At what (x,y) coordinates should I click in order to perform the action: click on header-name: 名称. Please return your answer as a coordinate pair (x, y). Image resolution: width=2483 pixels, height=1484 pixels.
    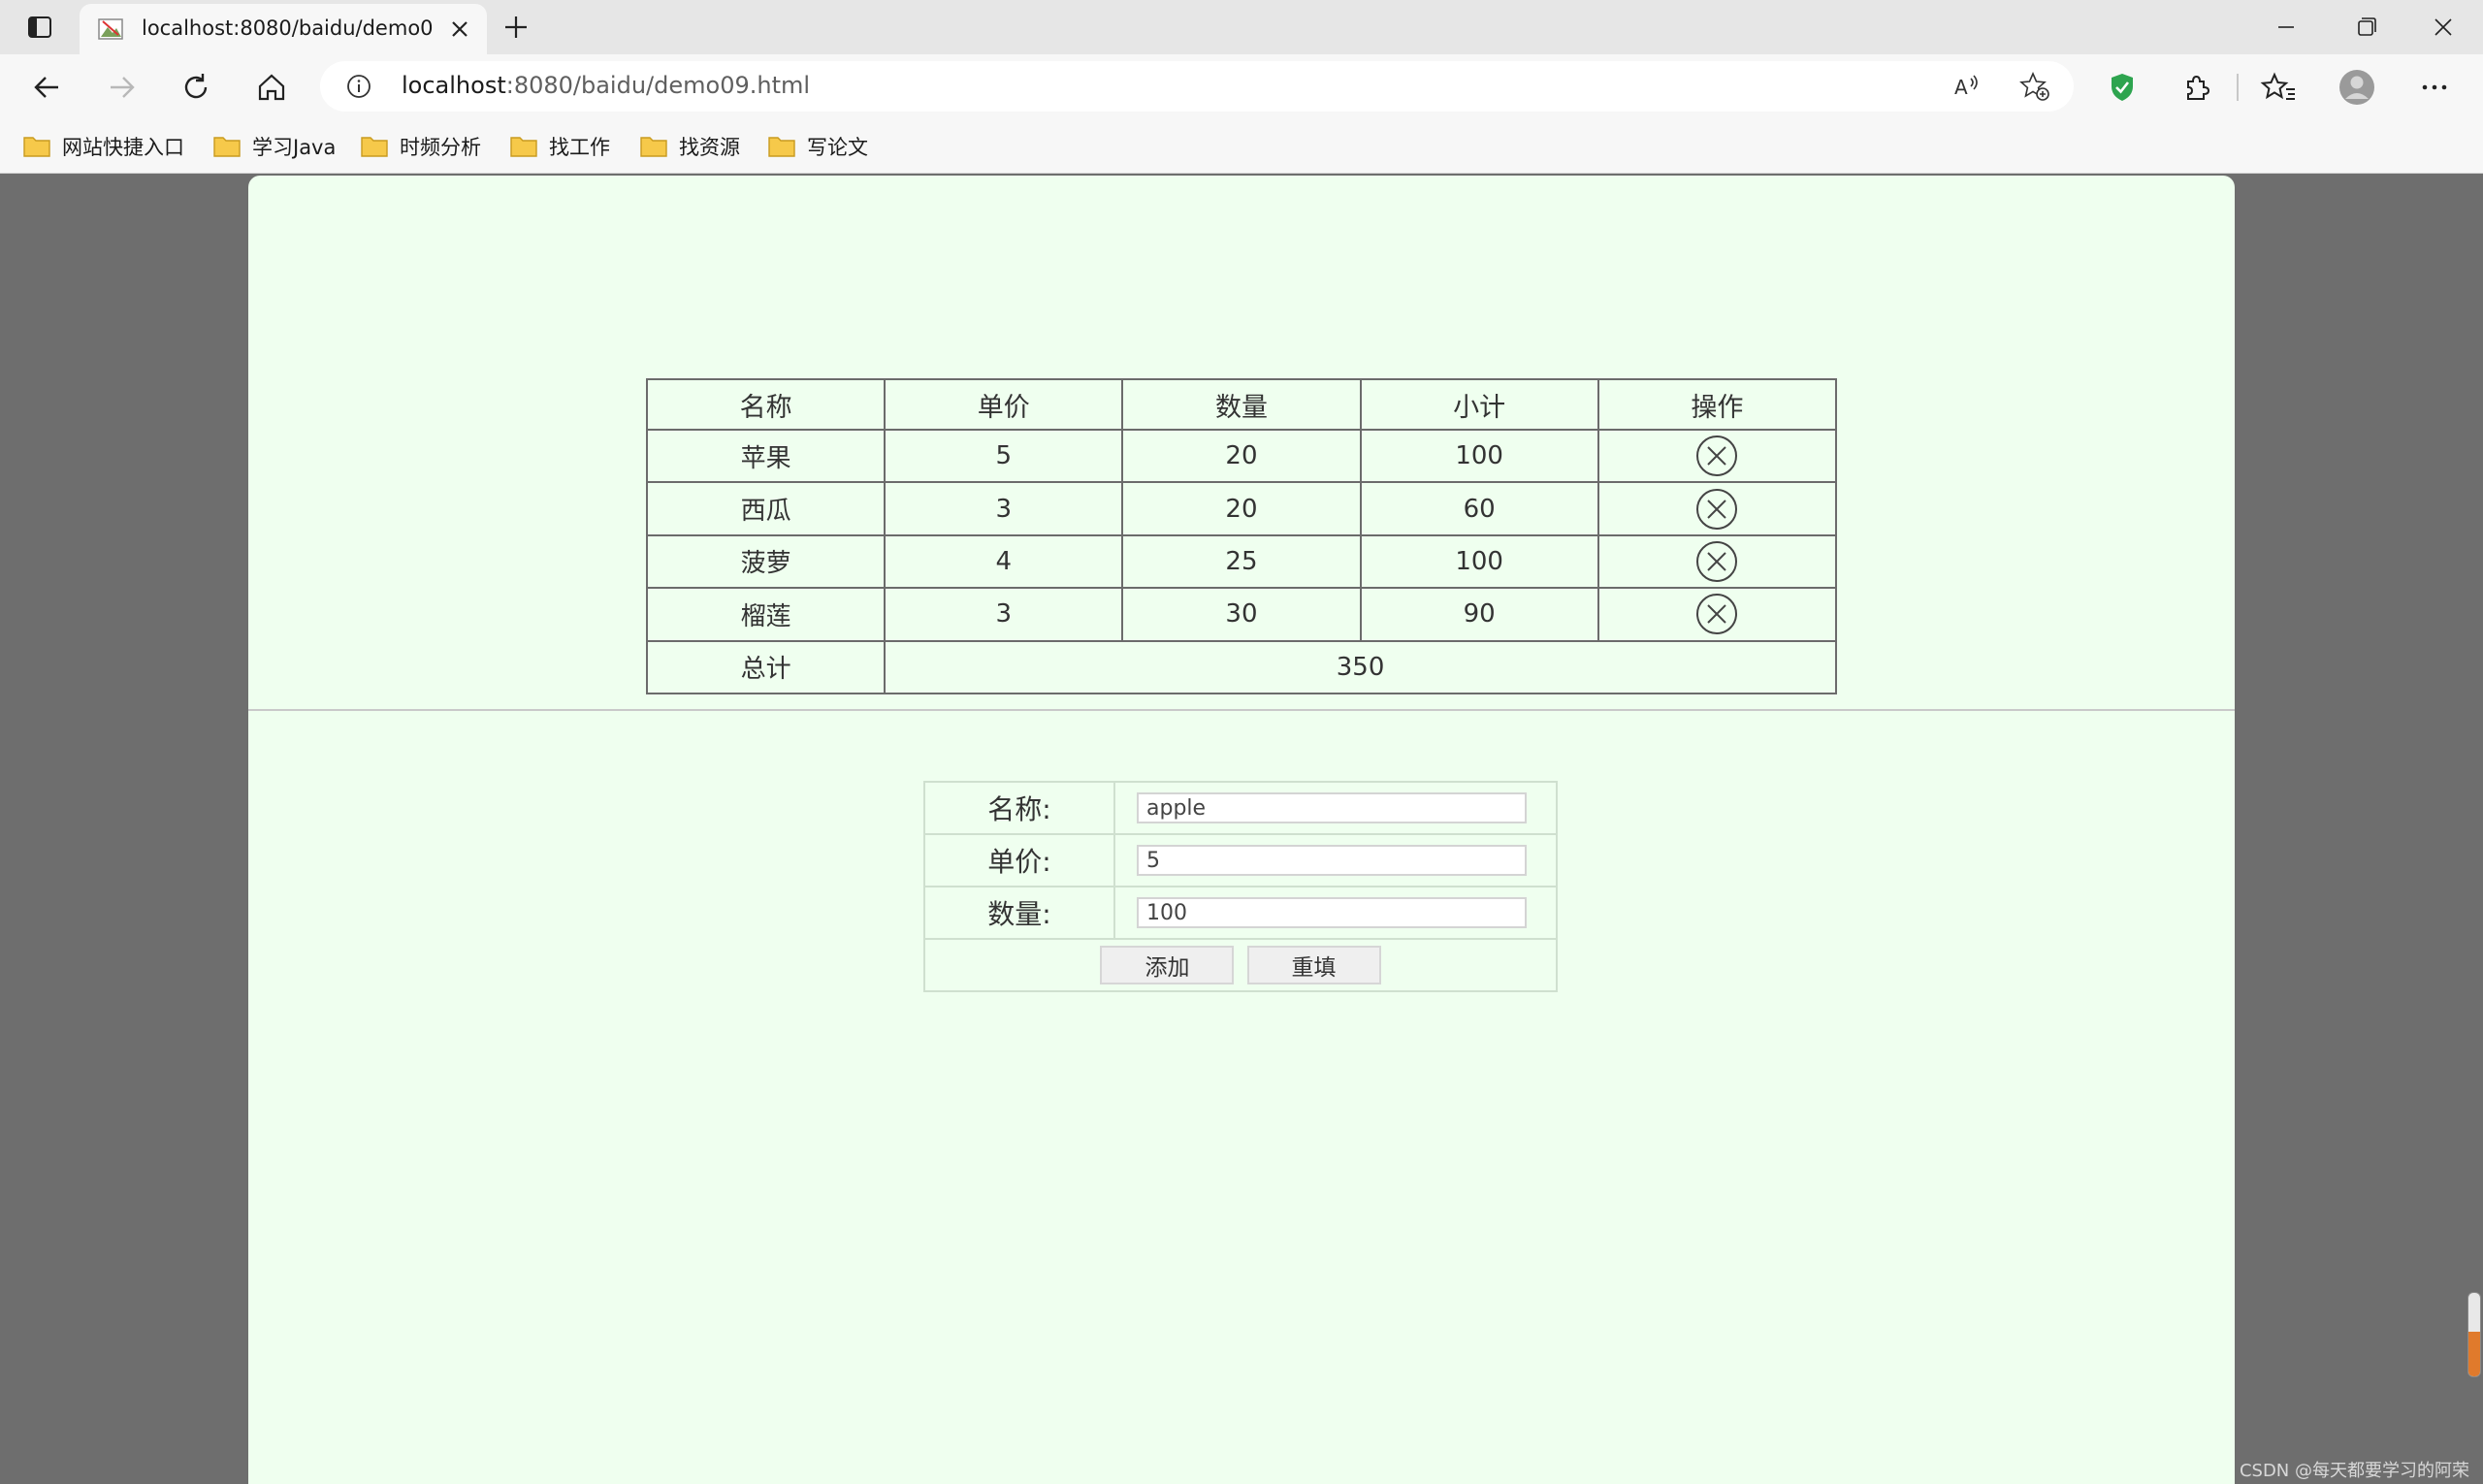
    Looking at the image, I should click on (766, 404).